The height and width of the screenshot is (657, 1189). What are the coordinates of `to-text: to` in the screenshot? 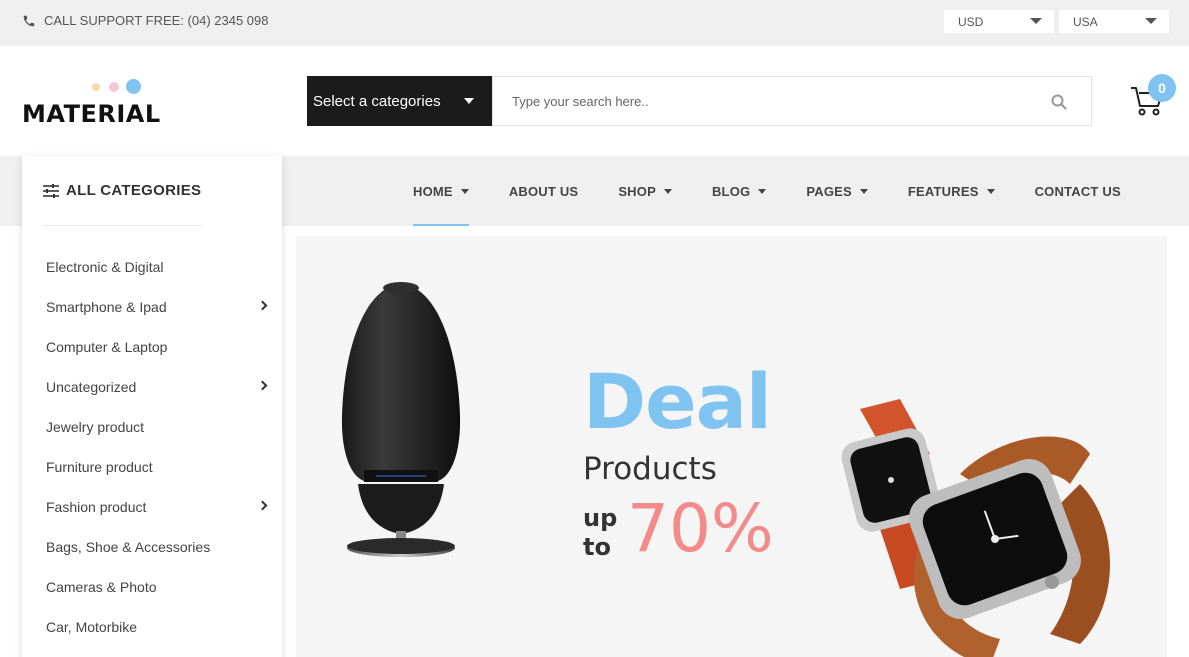 It's located at (597, 547).